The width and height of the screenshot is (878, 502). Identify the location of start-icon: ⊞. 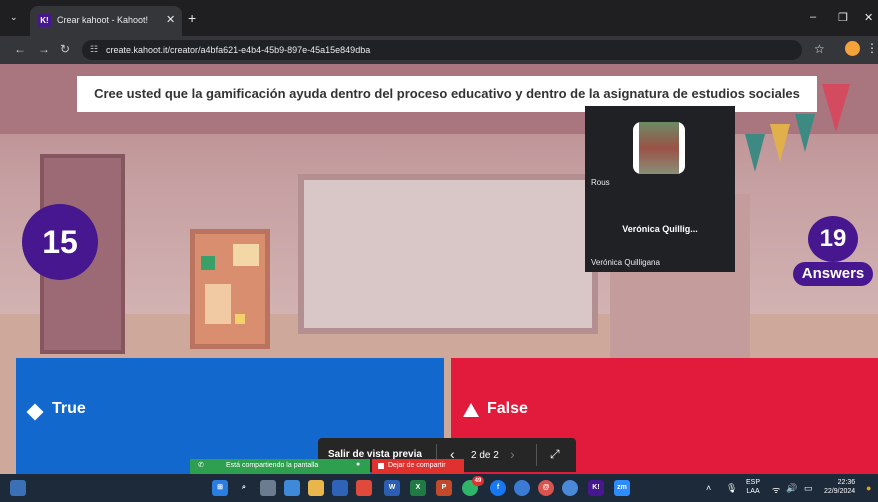
(220, 488).